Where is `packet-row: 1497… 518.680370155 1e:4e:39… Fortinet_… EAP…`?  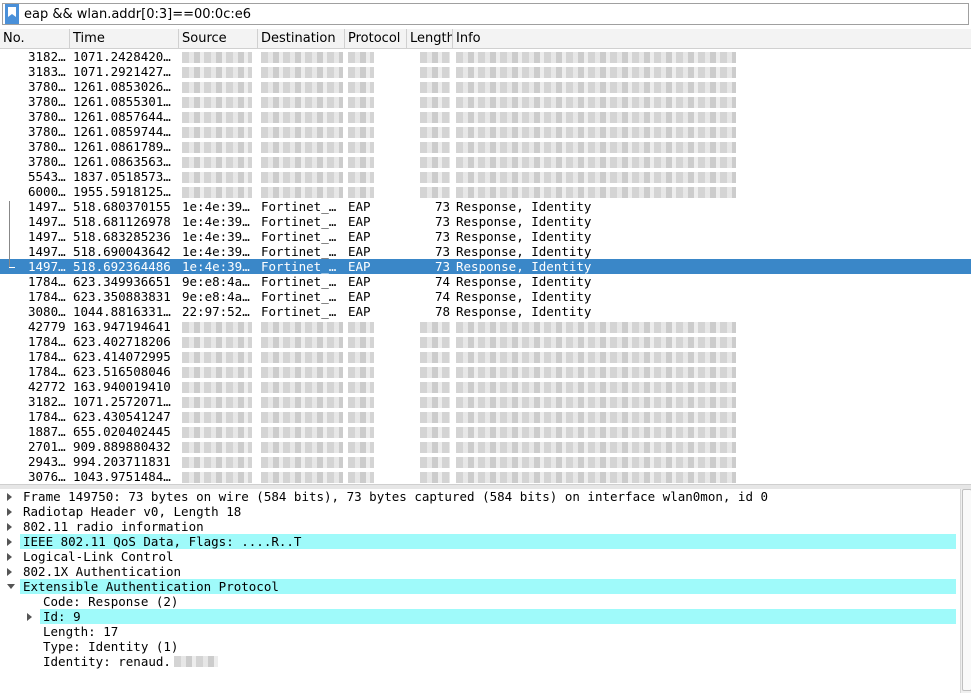
packet-row: 1497… 518.680370155 1e:4e:39… Fortinet_… EAP… is located at coordinates (485, 206).